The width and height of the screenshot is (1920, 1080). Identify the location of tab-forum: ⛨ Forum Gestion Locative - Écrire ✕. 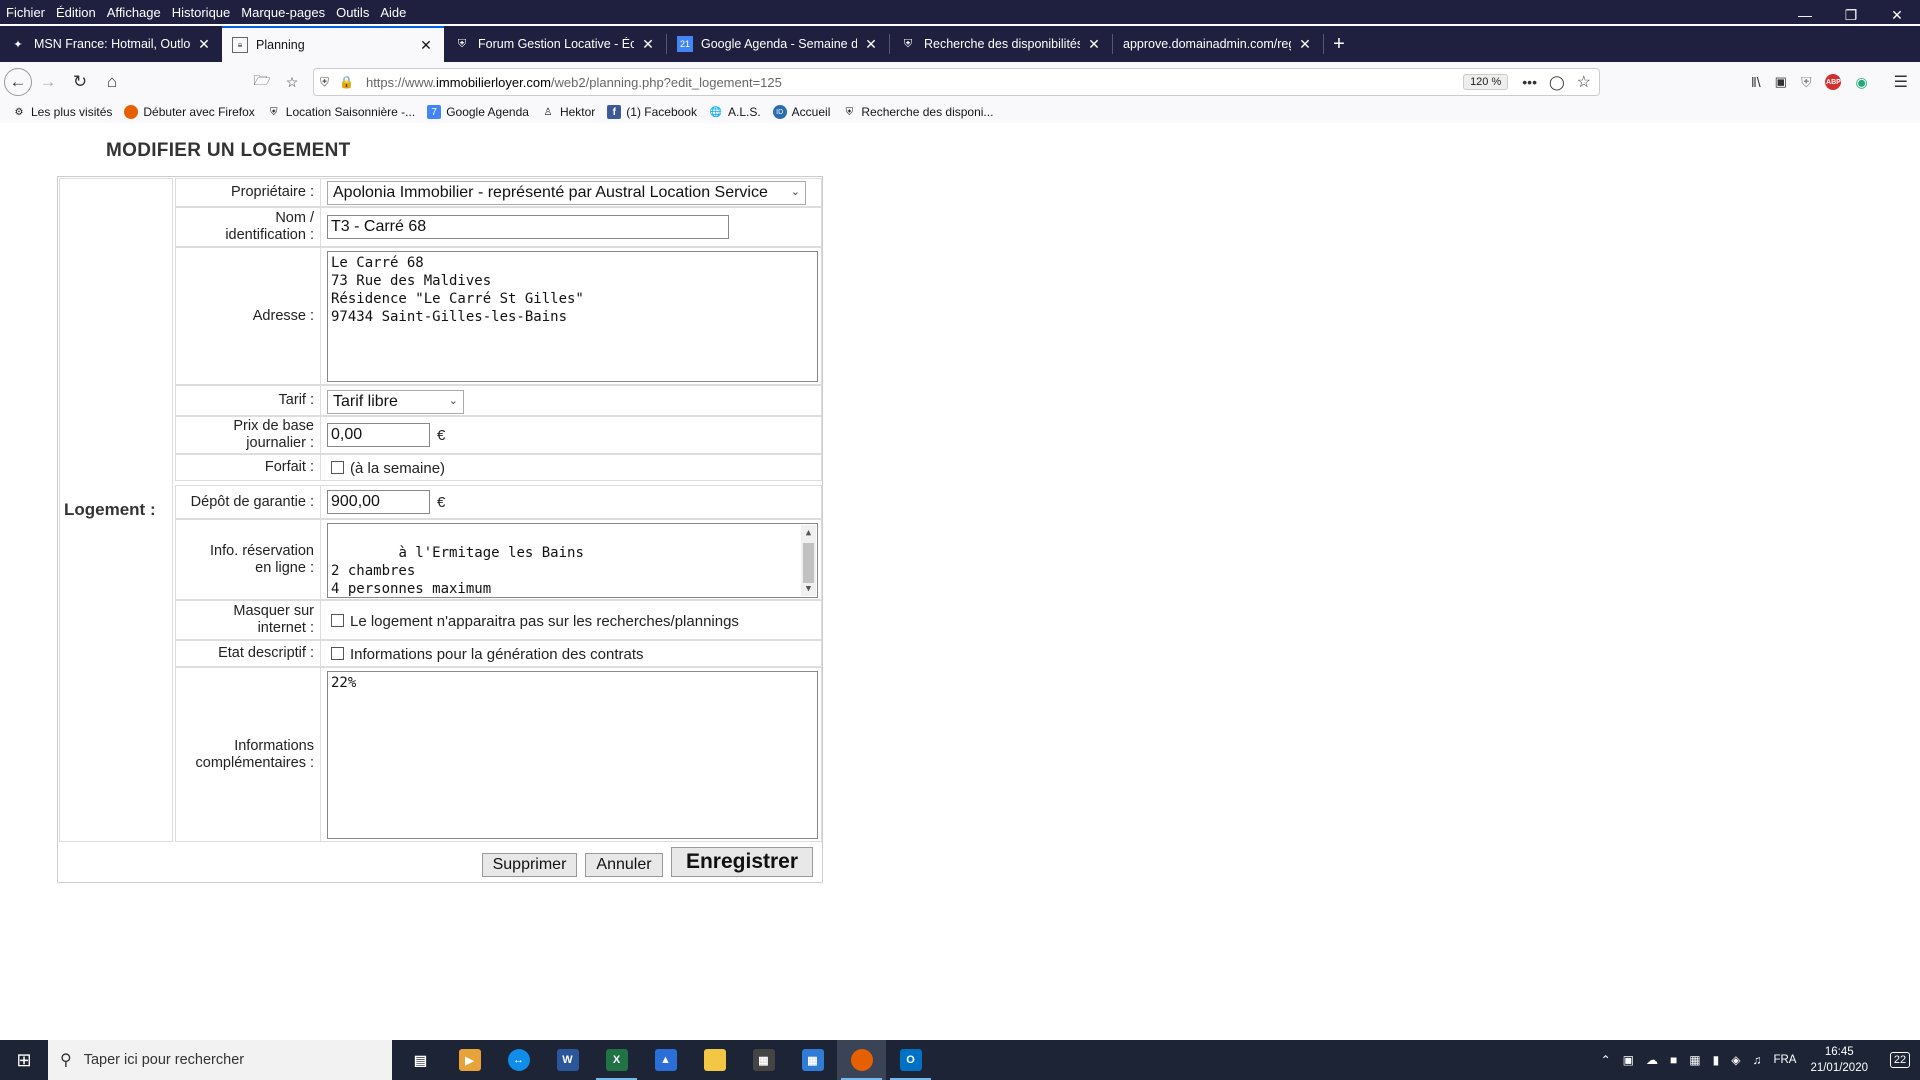
(555, 44).